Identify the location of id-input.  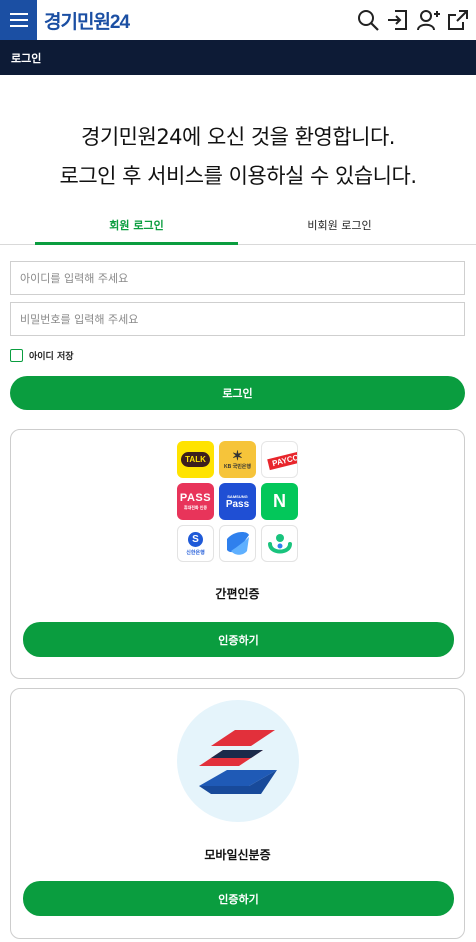
(237, 278).